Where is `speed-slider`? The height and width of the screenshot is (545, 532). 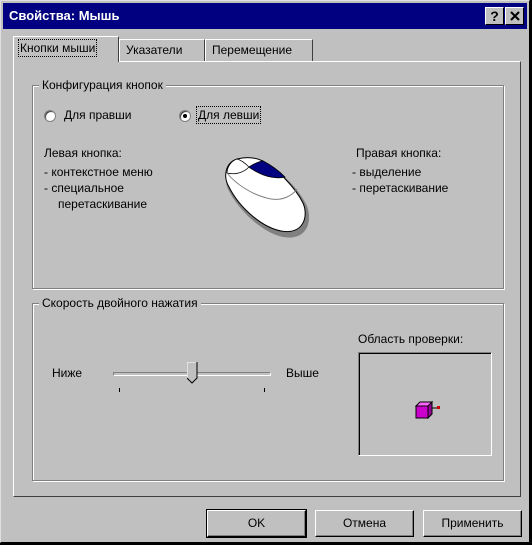 speed-slider is located at coordinates (192, 376).